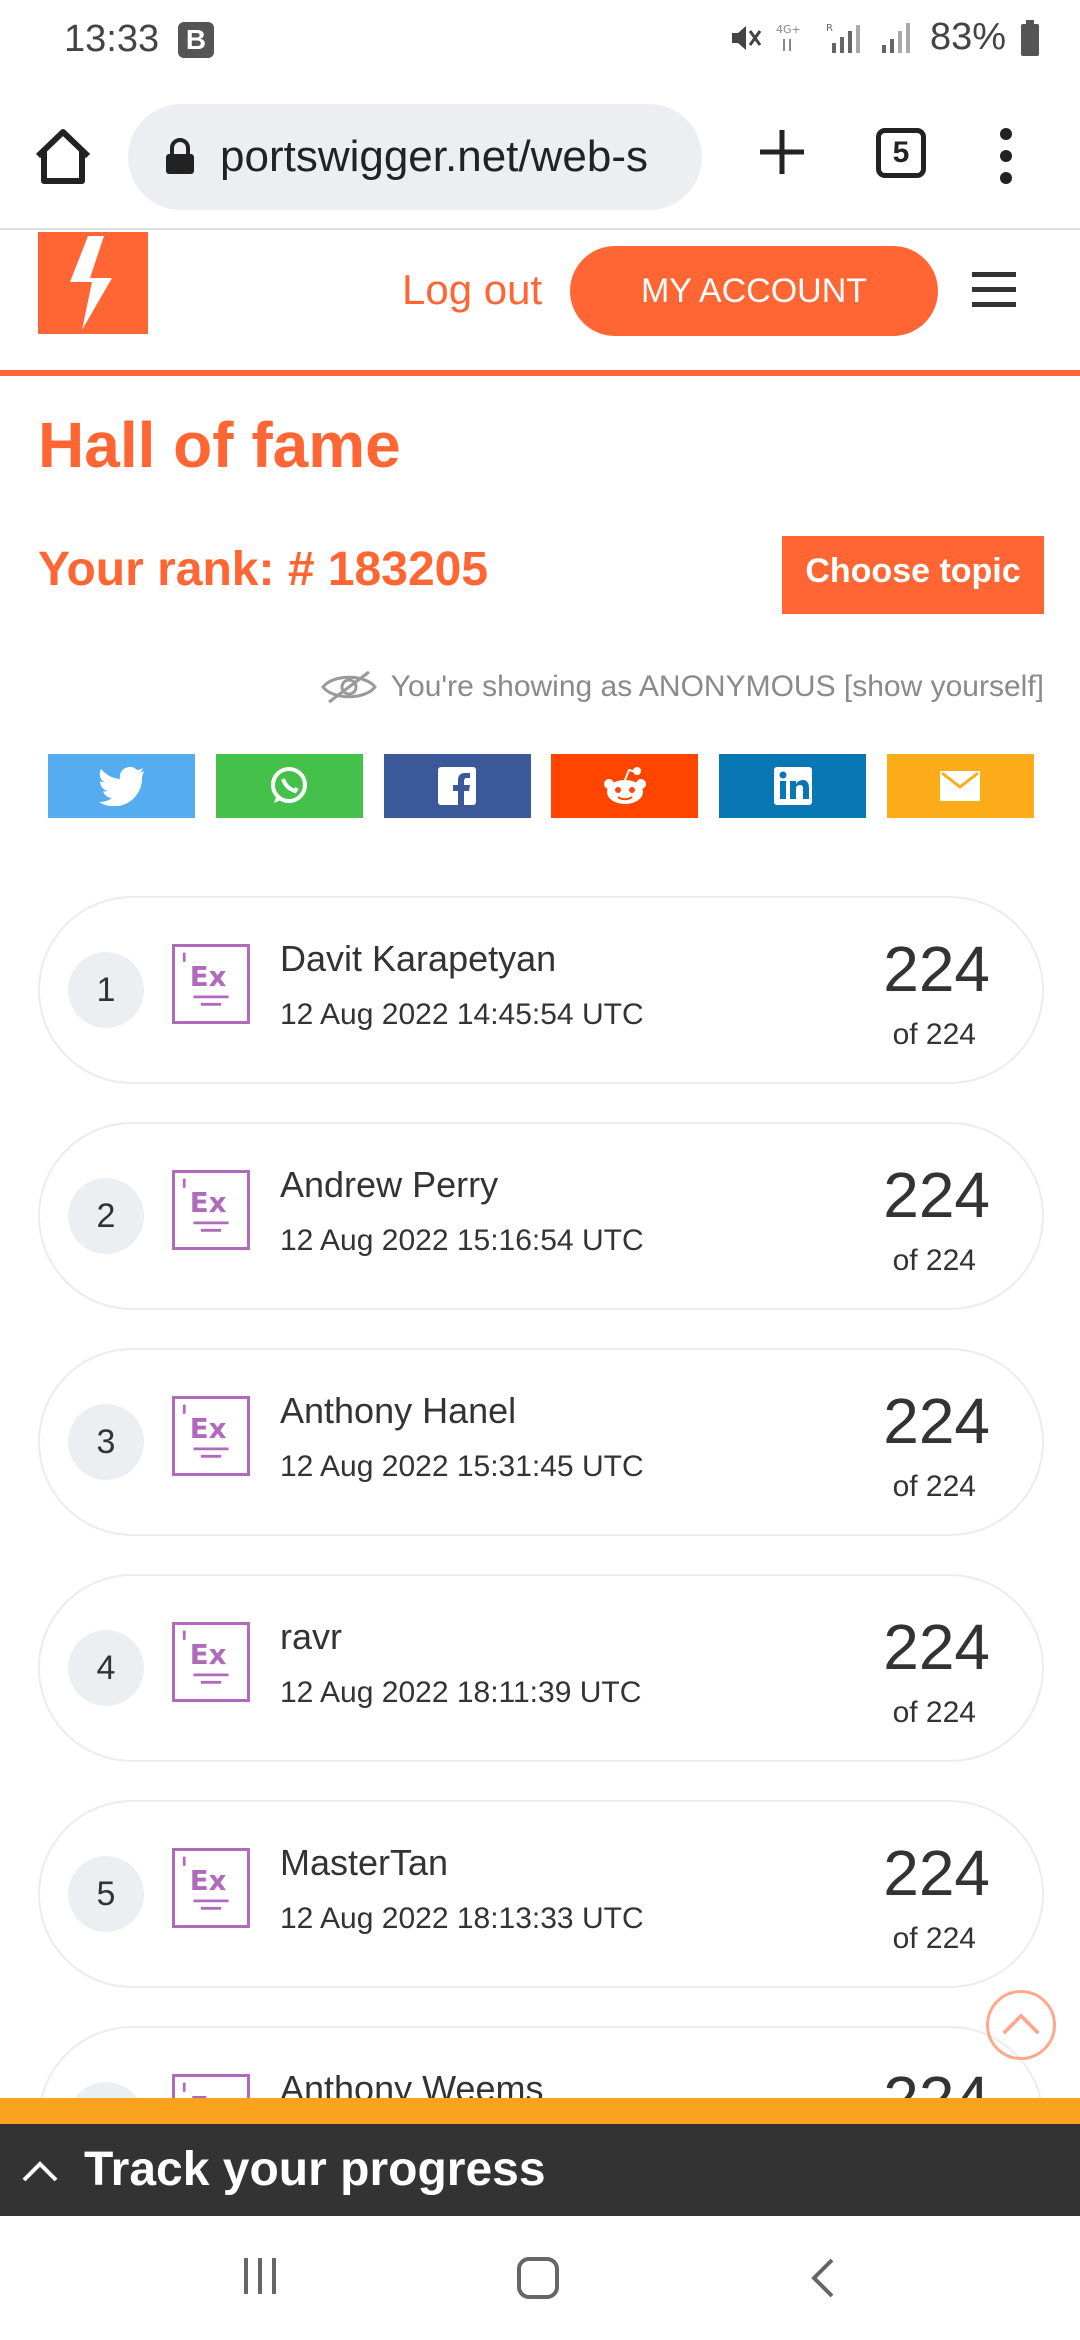 Image resolution: width=1080 pixels, height=2340 pixels. Describe the element at coordinates (364, 1862) in the screenshot. I see `user-name: MasterTan` at that location.